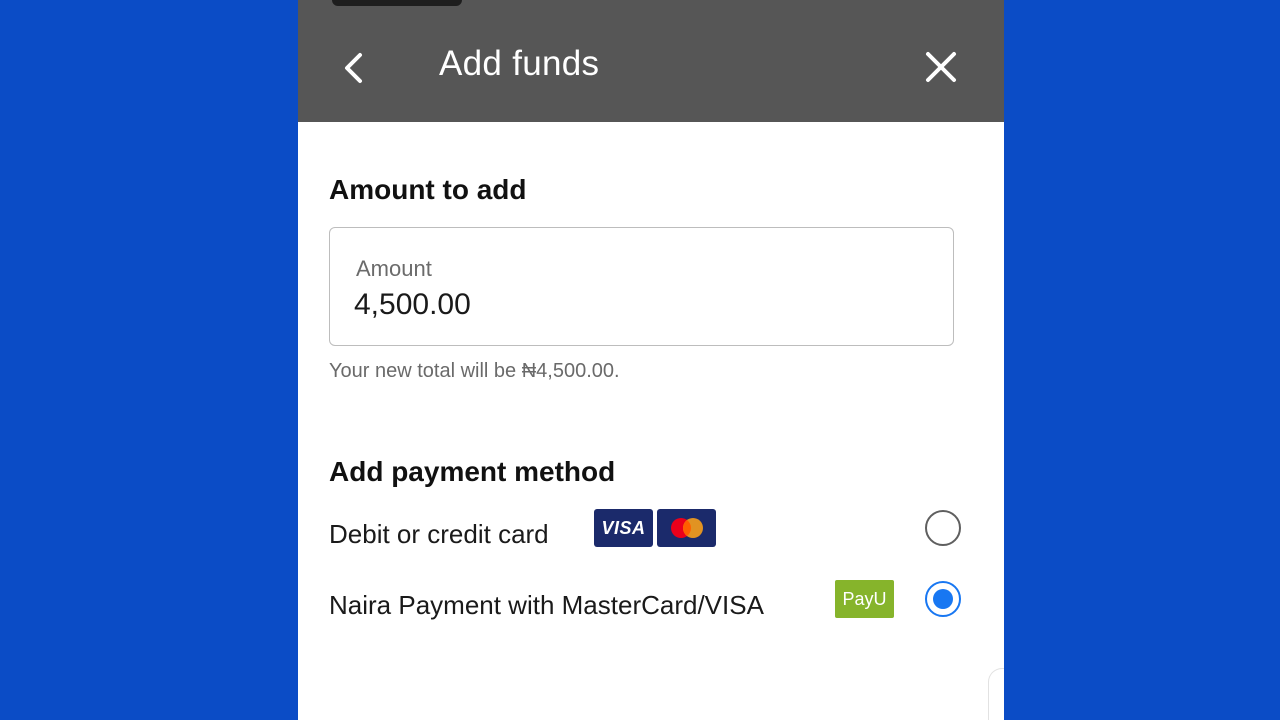  I want to click on payu-logo-text: PayU, so click(864, 598).